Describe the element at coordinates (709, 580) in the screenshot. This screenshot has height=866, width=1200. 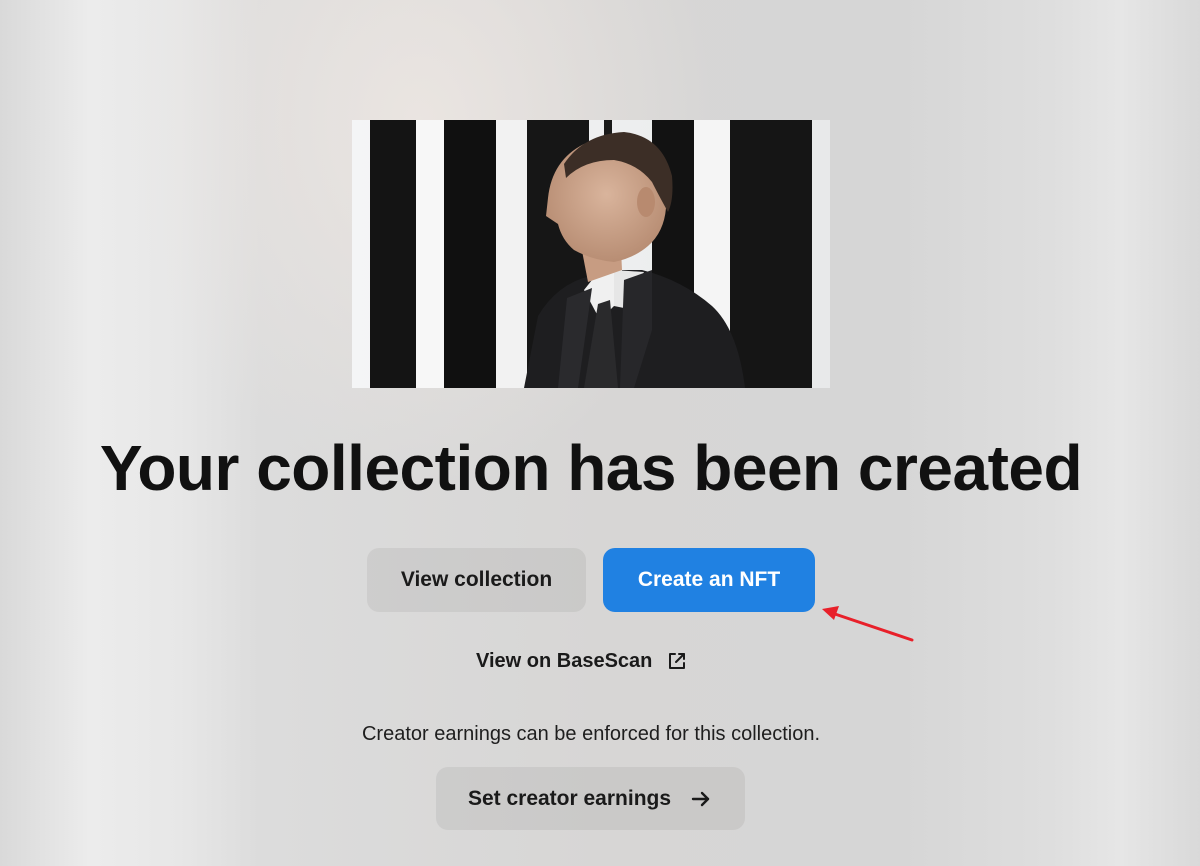
I see `create-nft-button: Create an NFT` at that location.